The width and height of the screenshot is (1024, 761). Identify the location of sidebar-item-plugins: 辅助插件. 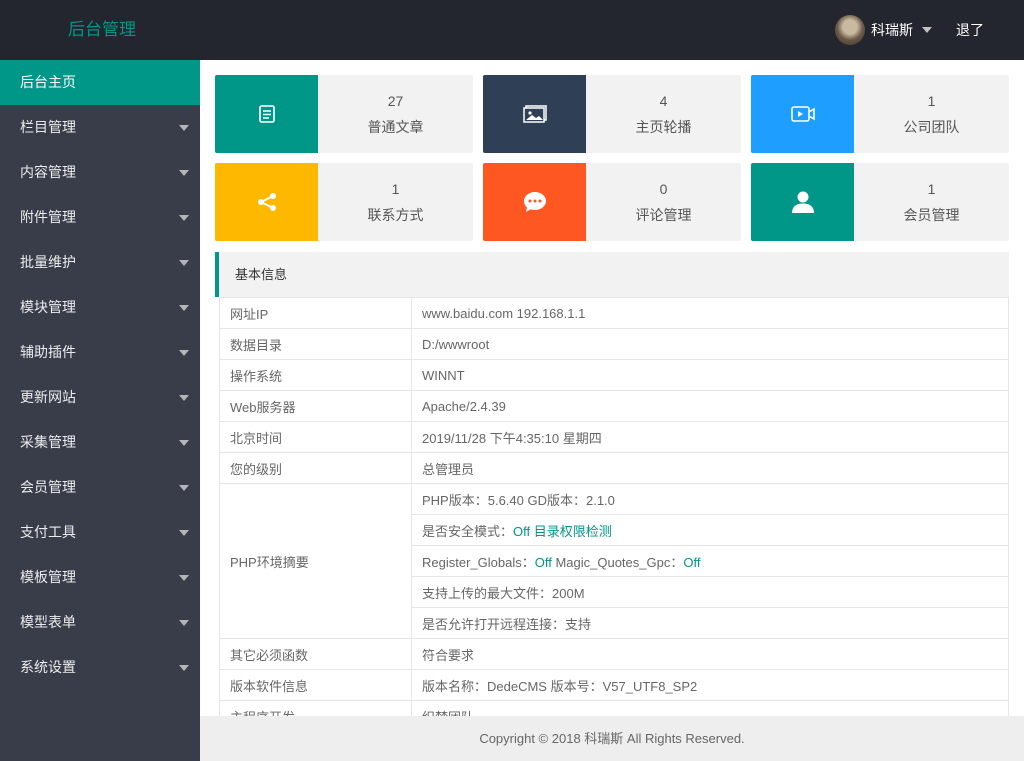
(100, 352).